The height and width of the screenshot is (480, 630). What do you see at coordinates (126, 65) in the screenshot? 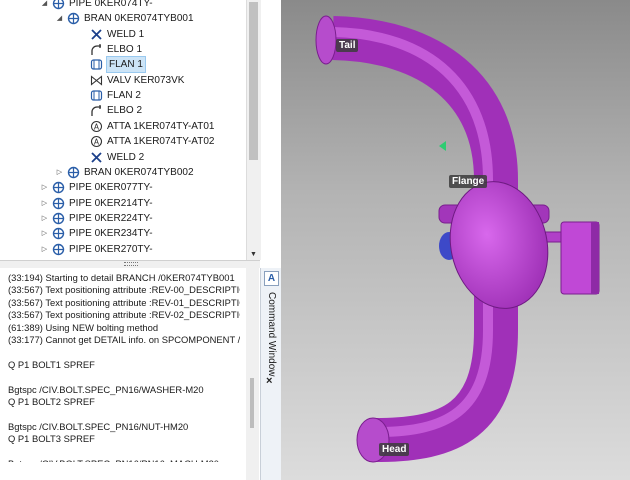
I see `tree-item-label: FLAN 1` at bounding box center [126, 65].